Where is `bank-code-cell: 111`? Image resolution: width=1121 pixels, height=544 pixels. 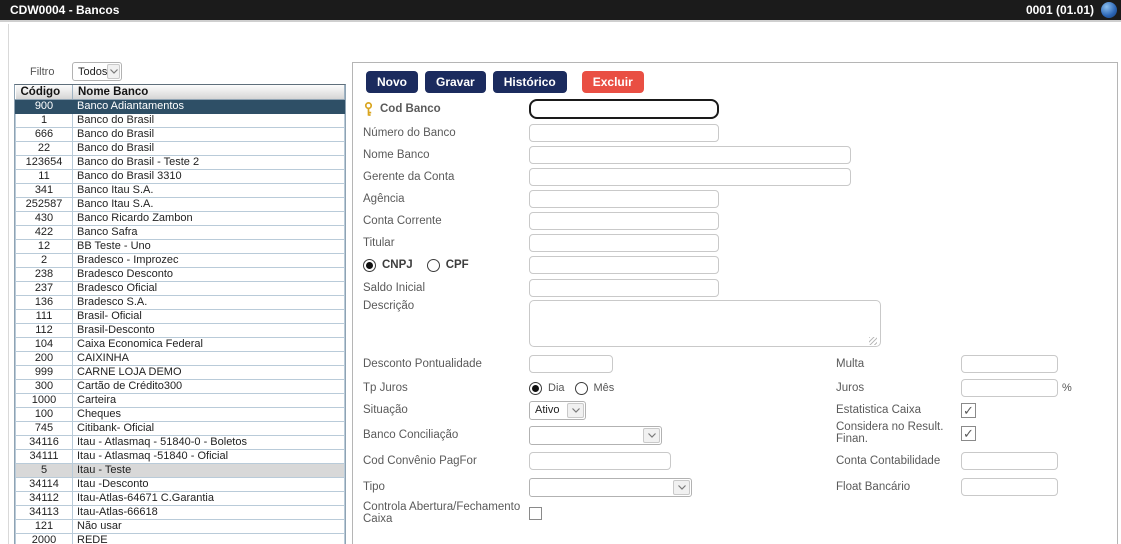
bank-code-cell: 111 is located at coordinates (44, 316).